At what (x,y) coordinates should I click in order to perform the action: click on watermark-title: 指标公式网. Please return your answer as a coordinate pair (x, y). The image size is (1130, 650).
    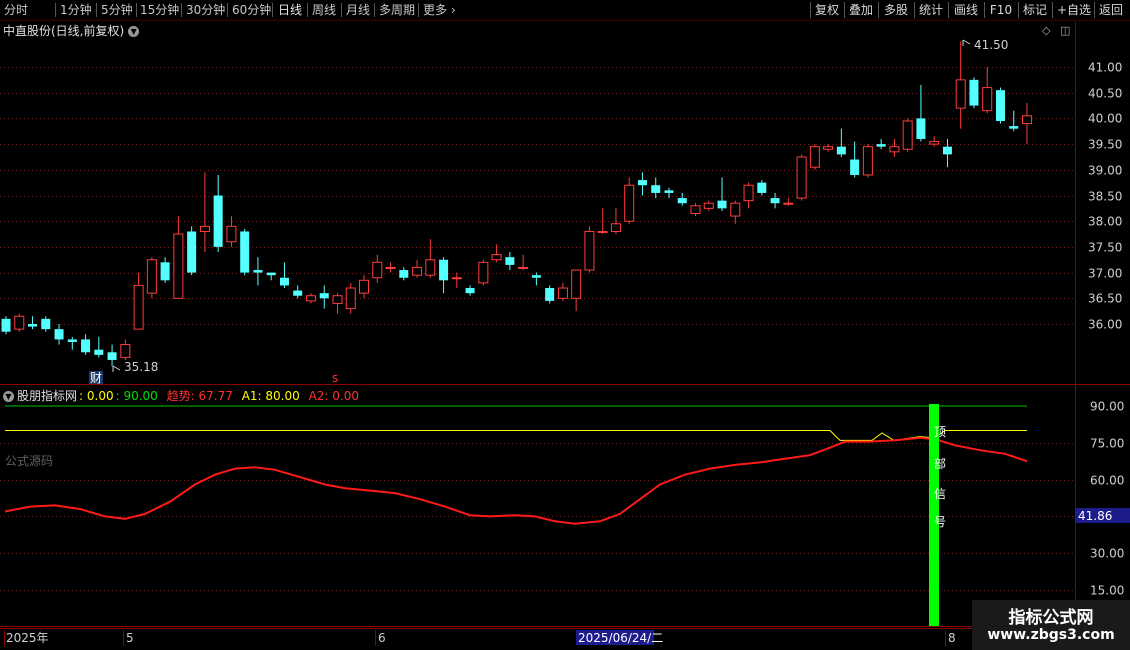
    Looking at the image, I should click on (1051, 618).